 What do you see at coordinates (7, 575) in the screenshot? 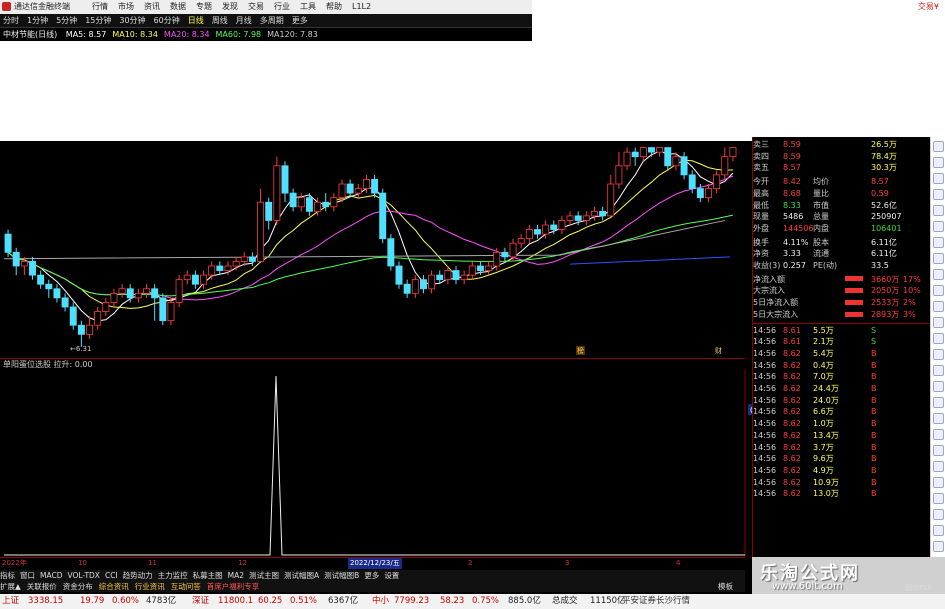
I see `indicator-tab: 指标` at bounding box center [7, 575].